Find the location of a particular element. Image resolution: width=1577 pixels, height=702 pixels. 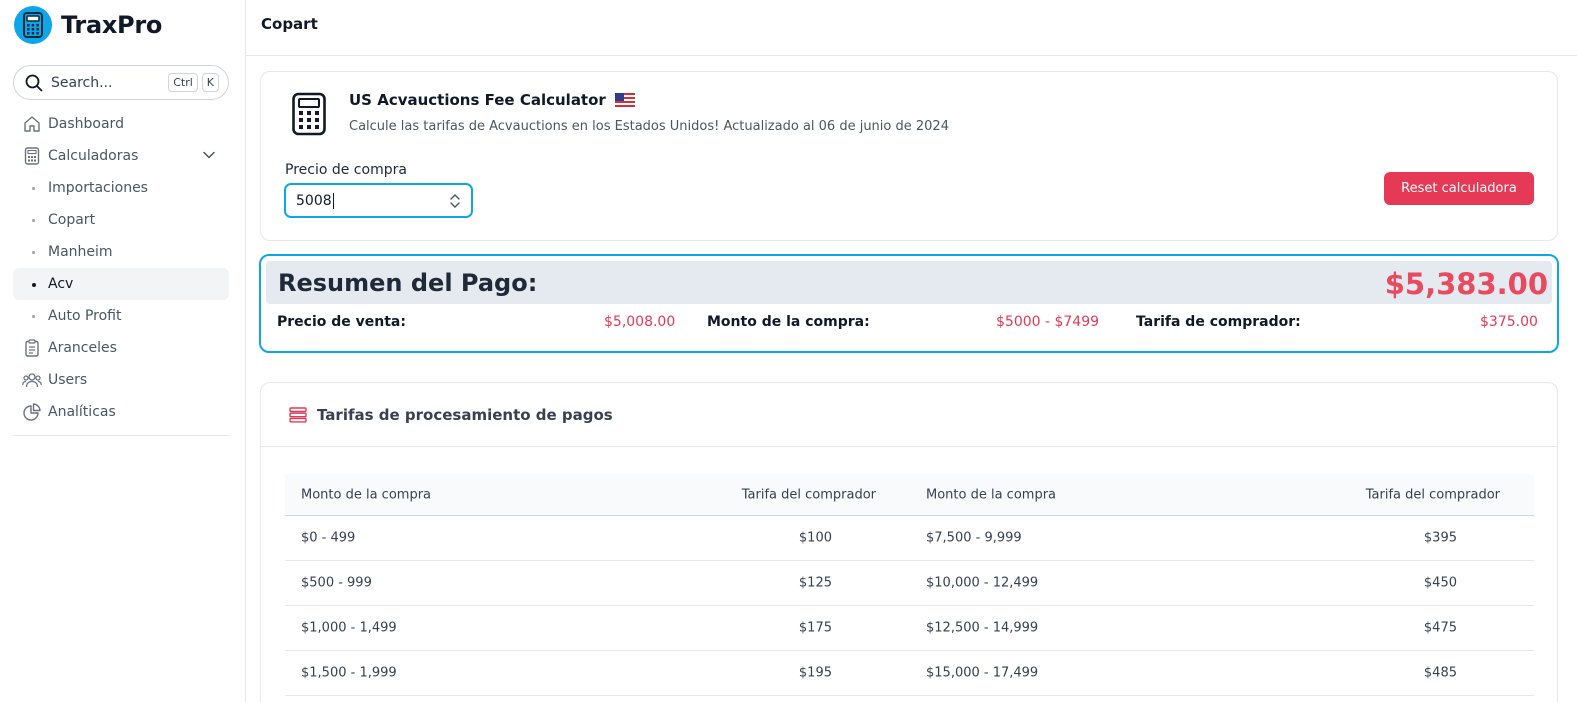

price-input-value: 5008 is located at coordinates (314, 200).